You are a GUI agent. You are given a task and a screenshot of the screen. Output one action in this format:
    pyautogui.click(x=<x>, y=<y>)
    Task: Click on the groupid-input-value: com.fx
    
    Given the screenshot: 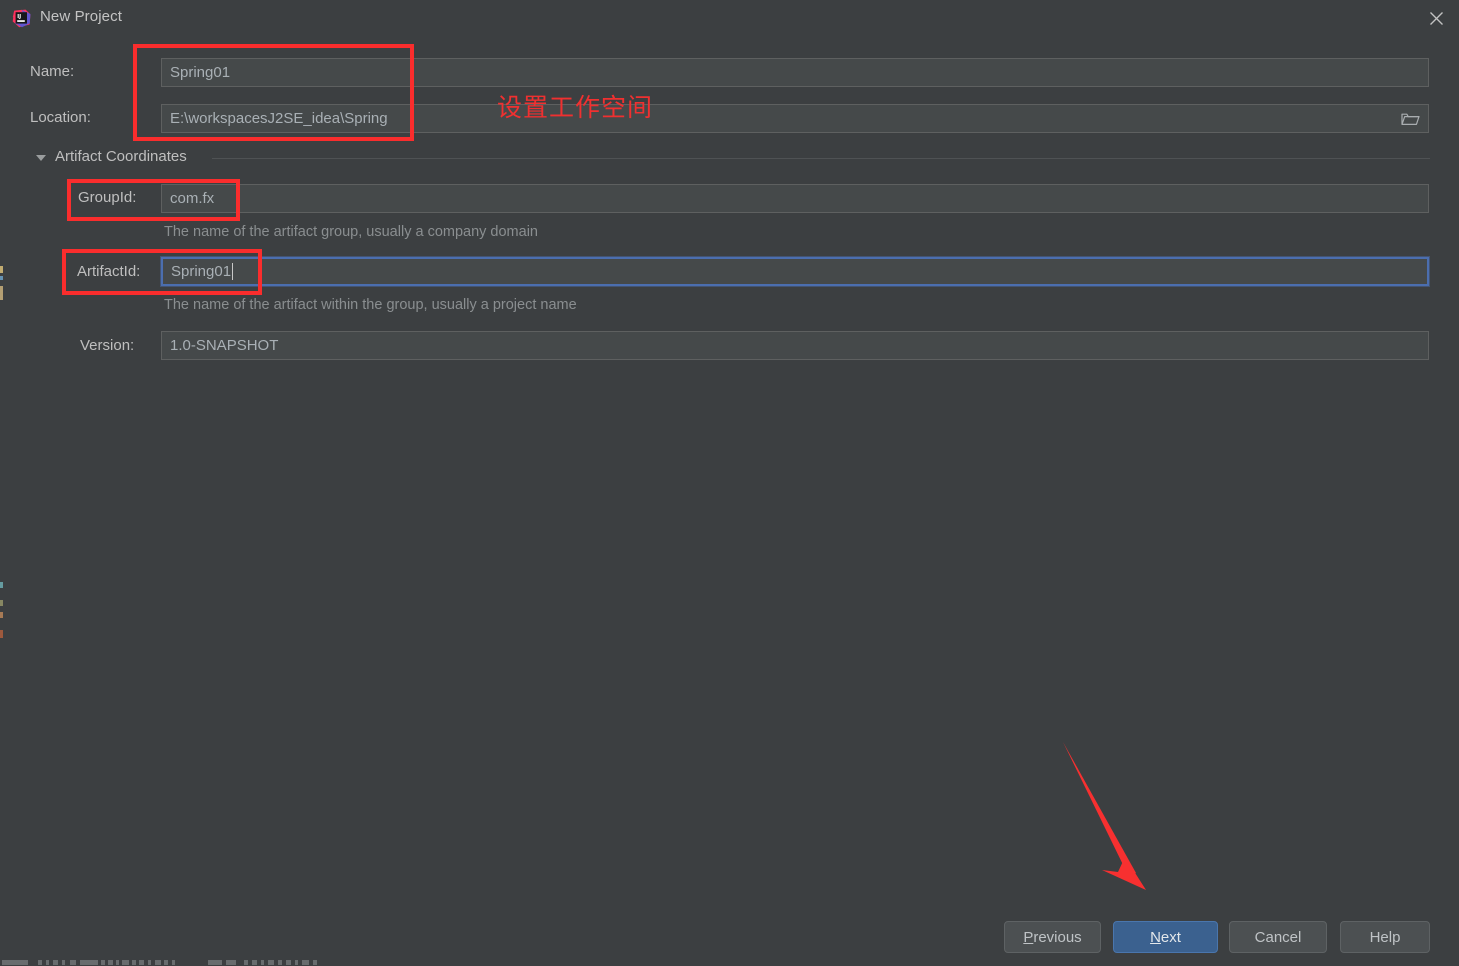 What is the action you would take?
    pyautogui.click(x=192, y=198)
    